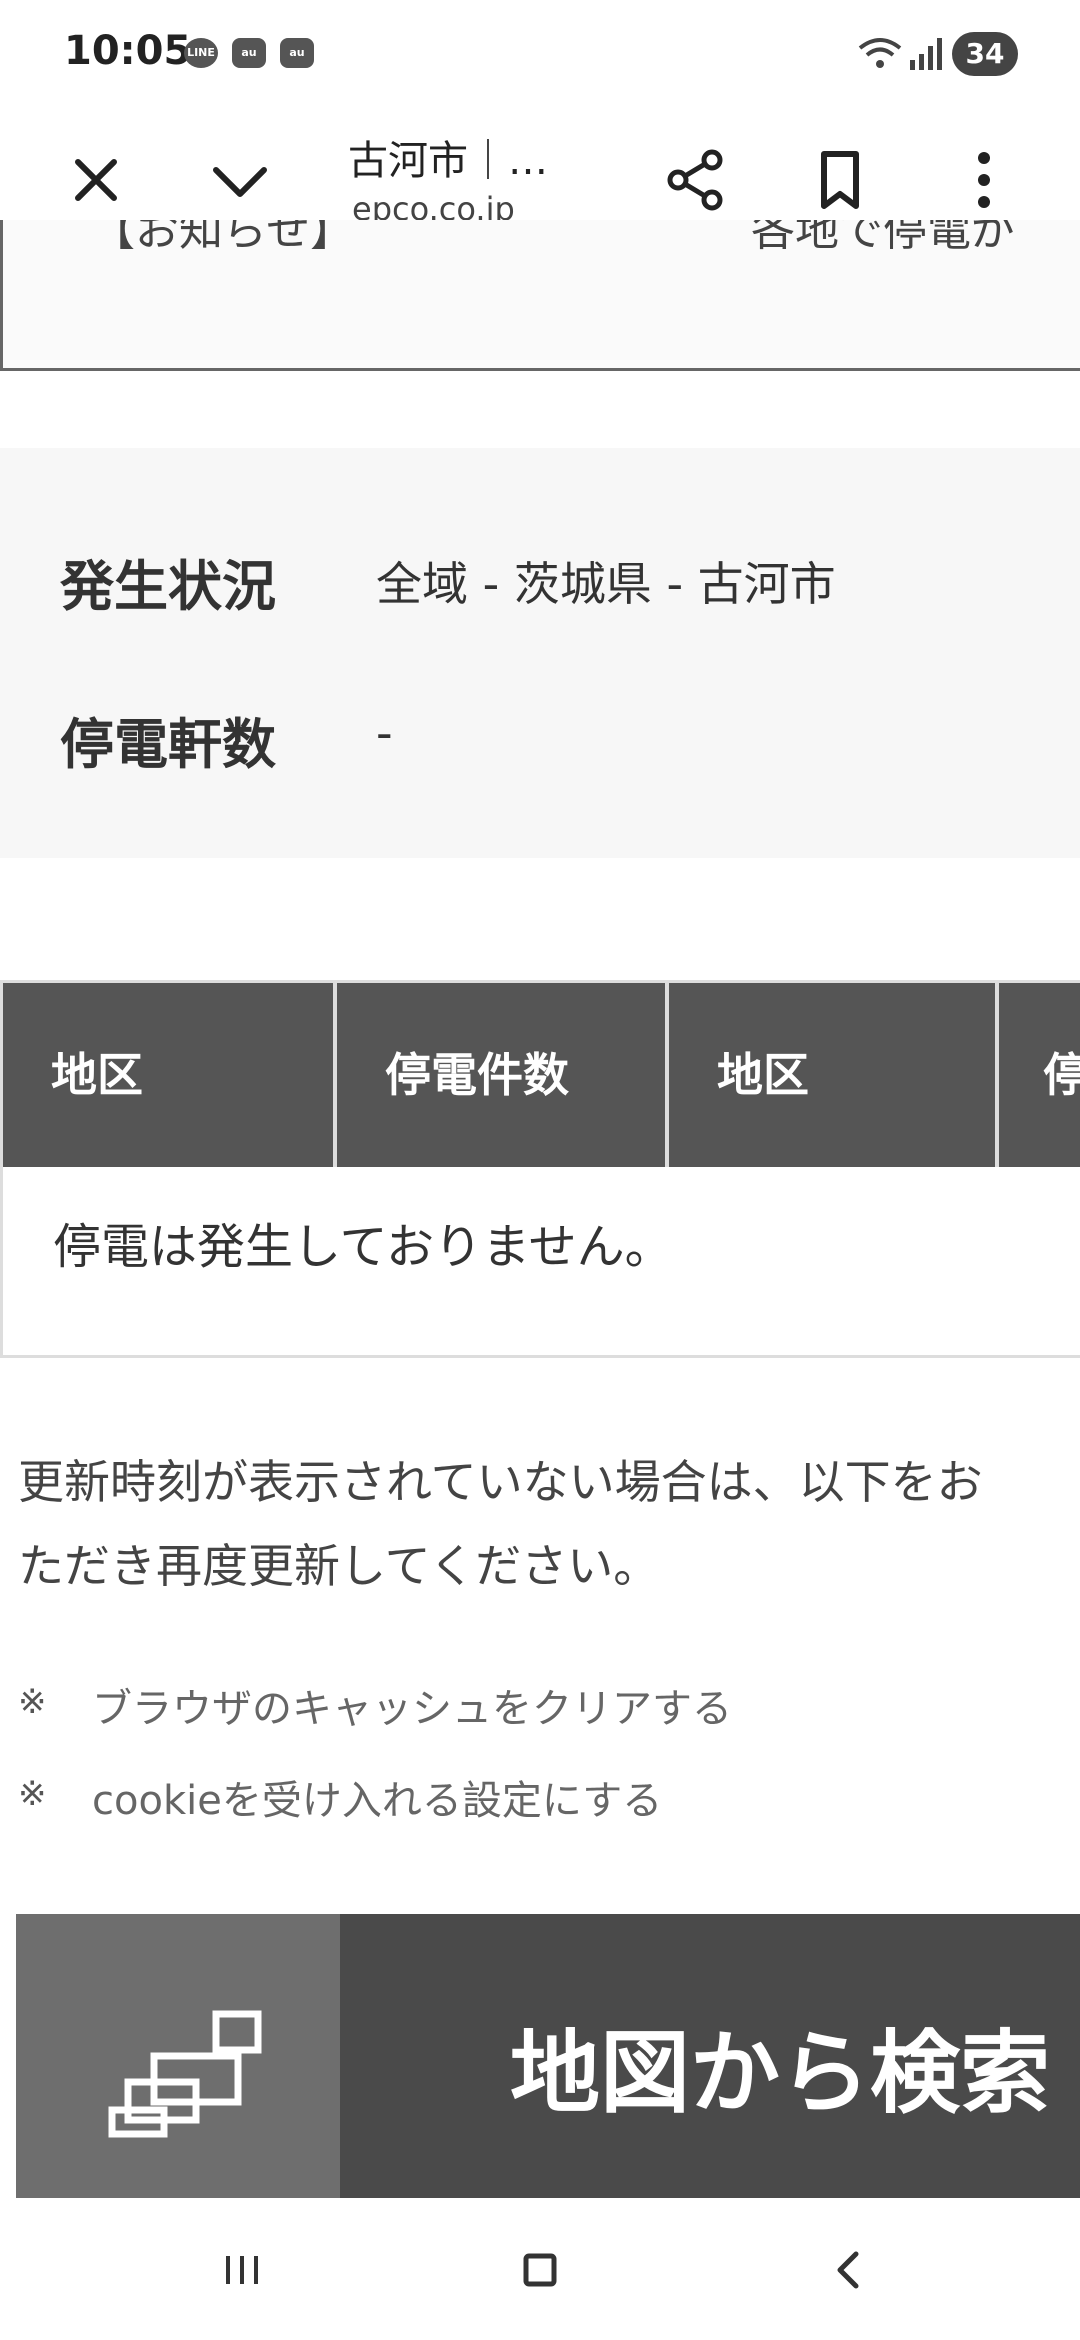  I want to click on table-header-outage-count: 停電件数, so click(503, 1075).